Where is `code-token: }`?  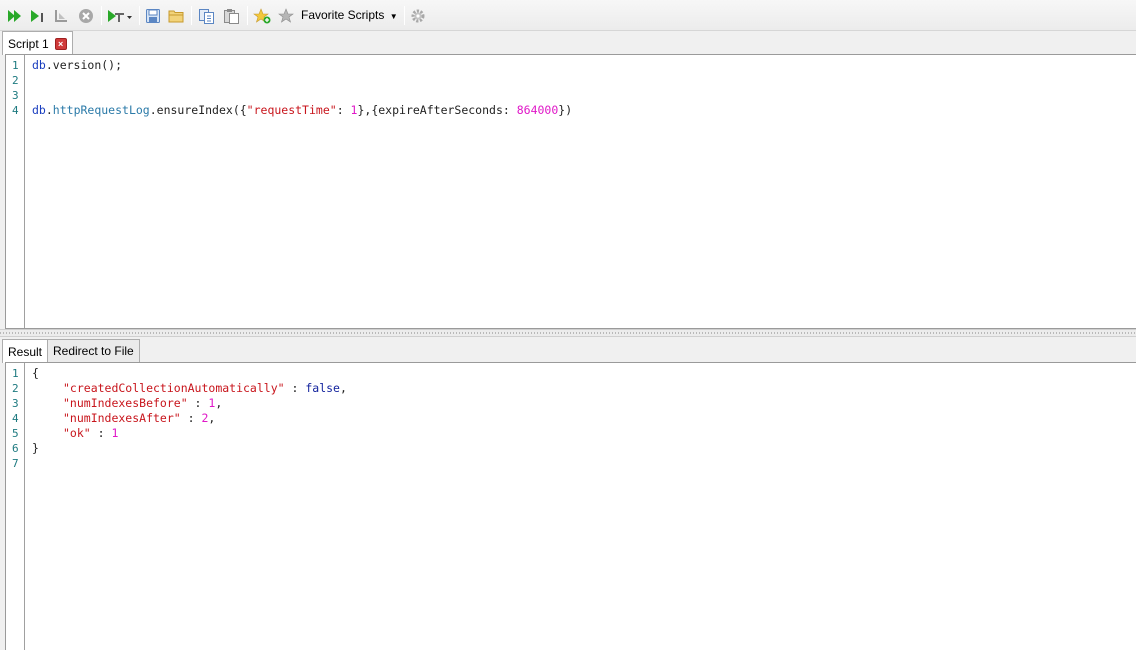
code-token: } is located at coordinates (35, 448).